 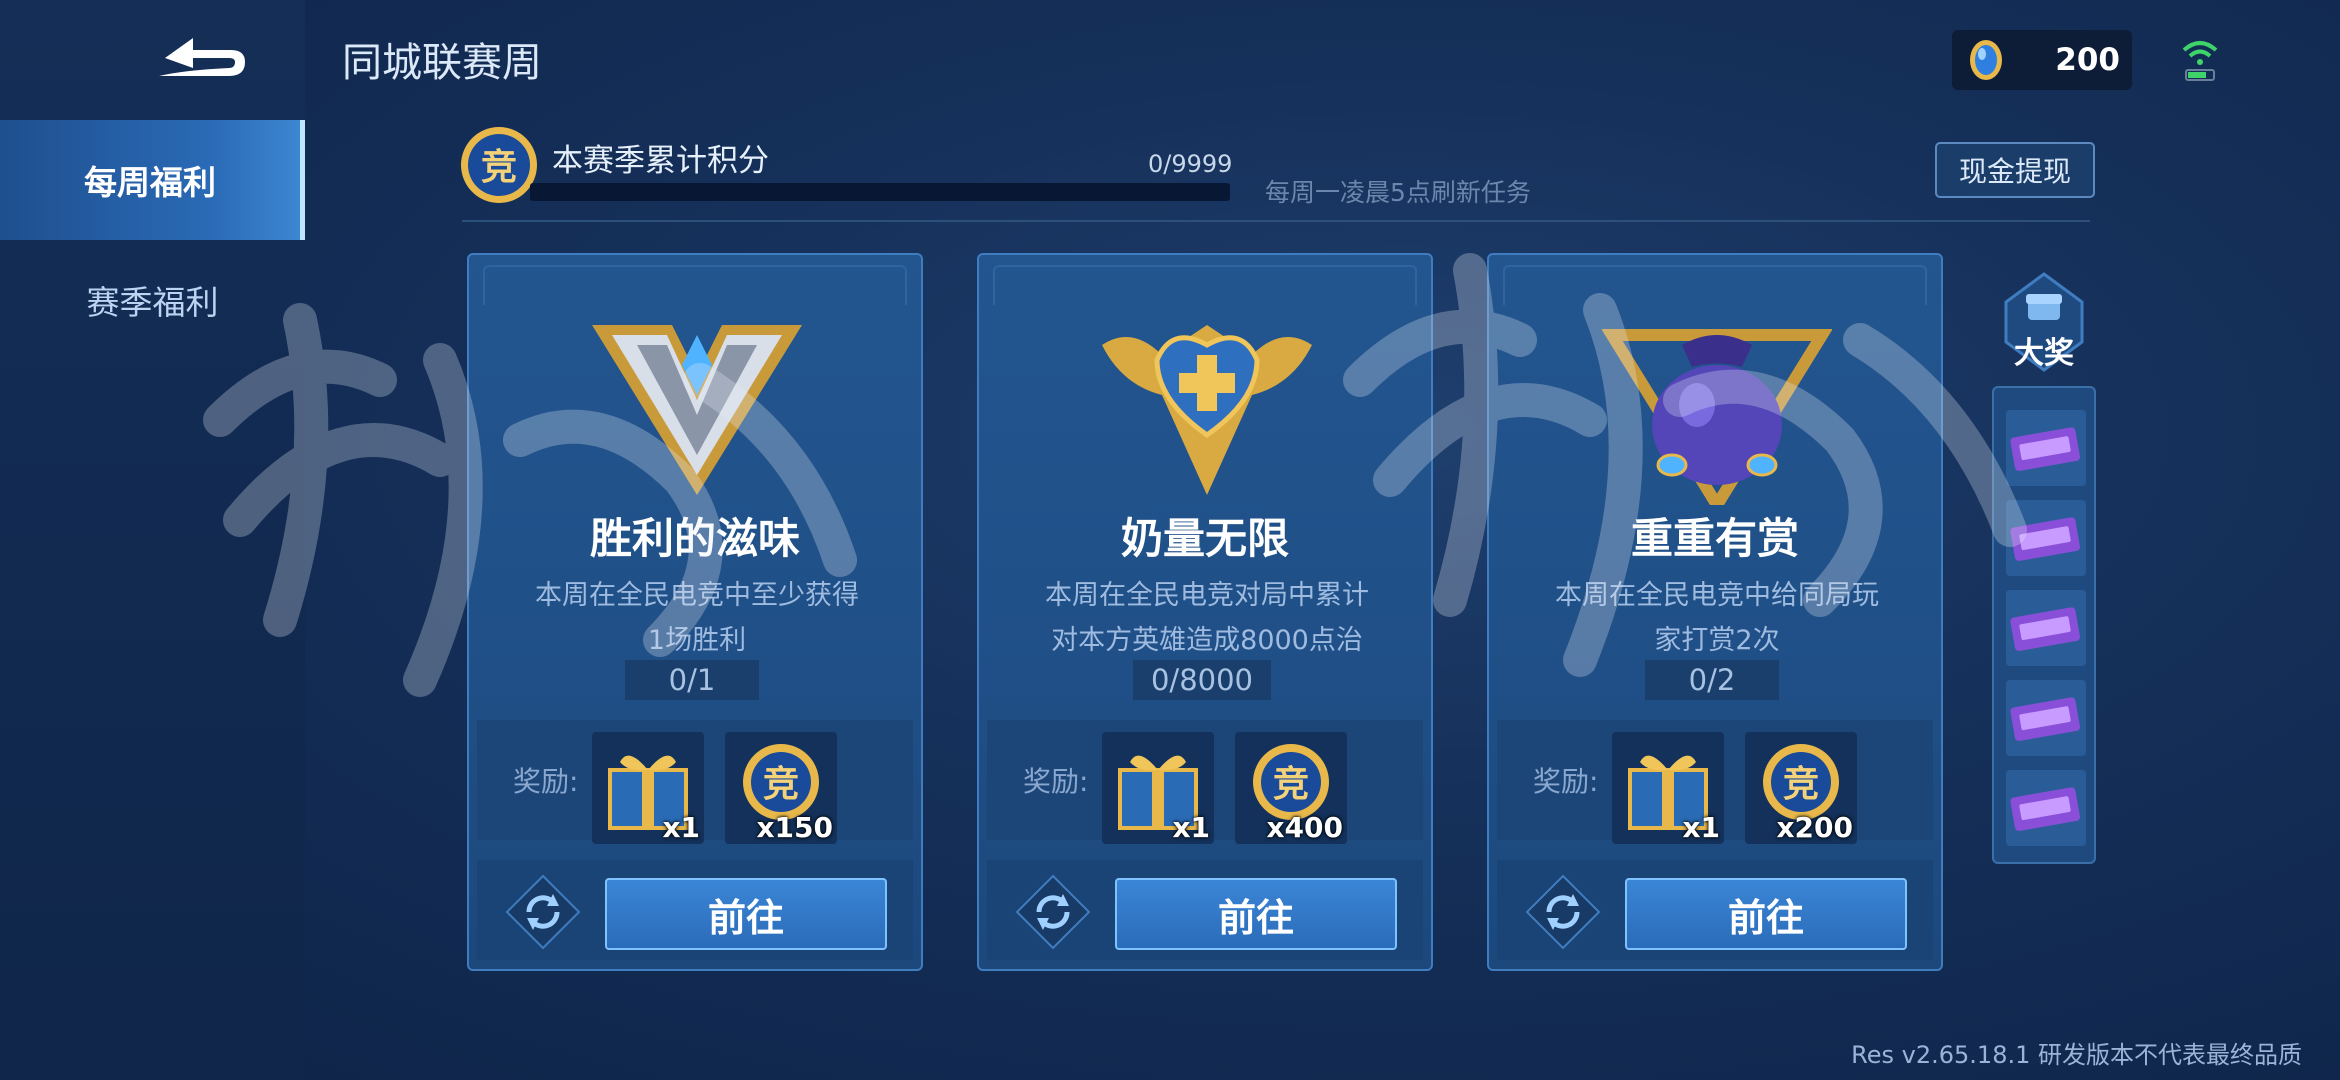 What do you see at coordinates (694, 538) in the screenshot?
I see `task-title: 胜利的滋味` at bounding box center [694, 538].